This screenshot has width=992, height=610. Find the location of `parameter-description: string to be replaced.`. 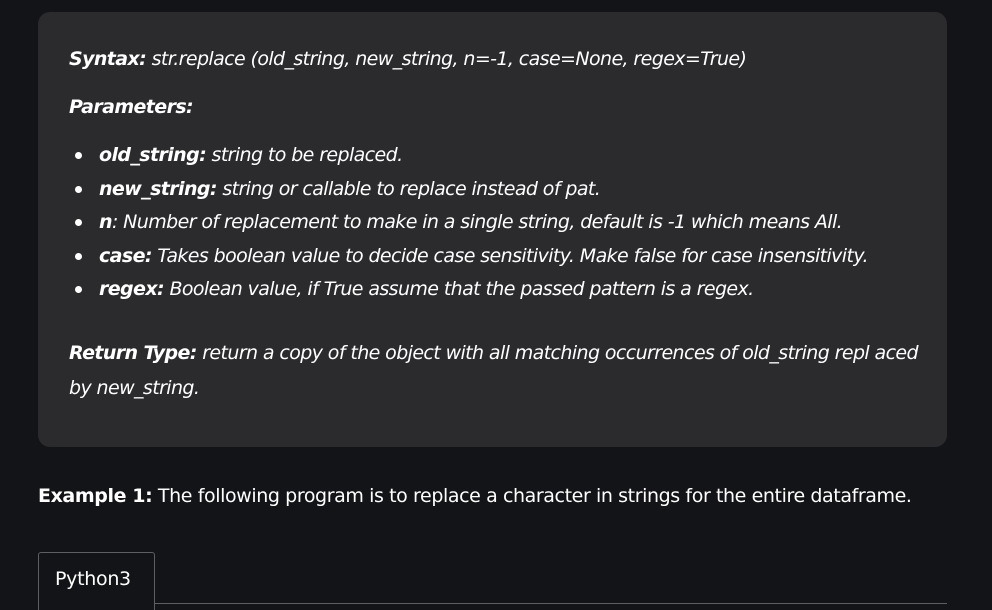

parameter-description: string to be replaced. is located at coordinates (305, 155).